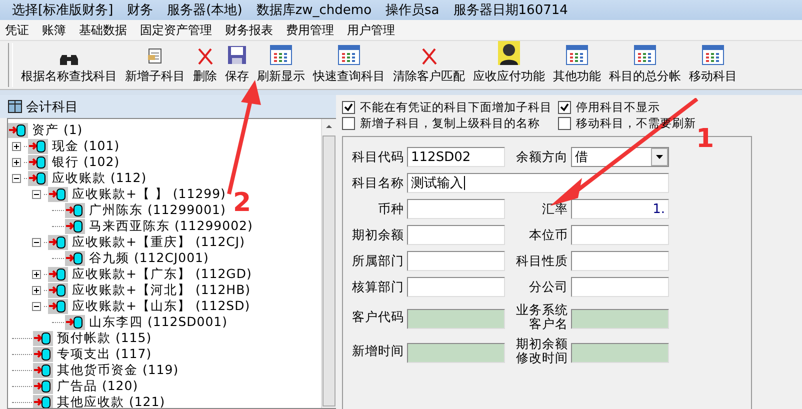 The image size is (802, 409). Describe the element at coordinates (55, 30) in the screenshot. I see `menu-item: 账簿` at that location.